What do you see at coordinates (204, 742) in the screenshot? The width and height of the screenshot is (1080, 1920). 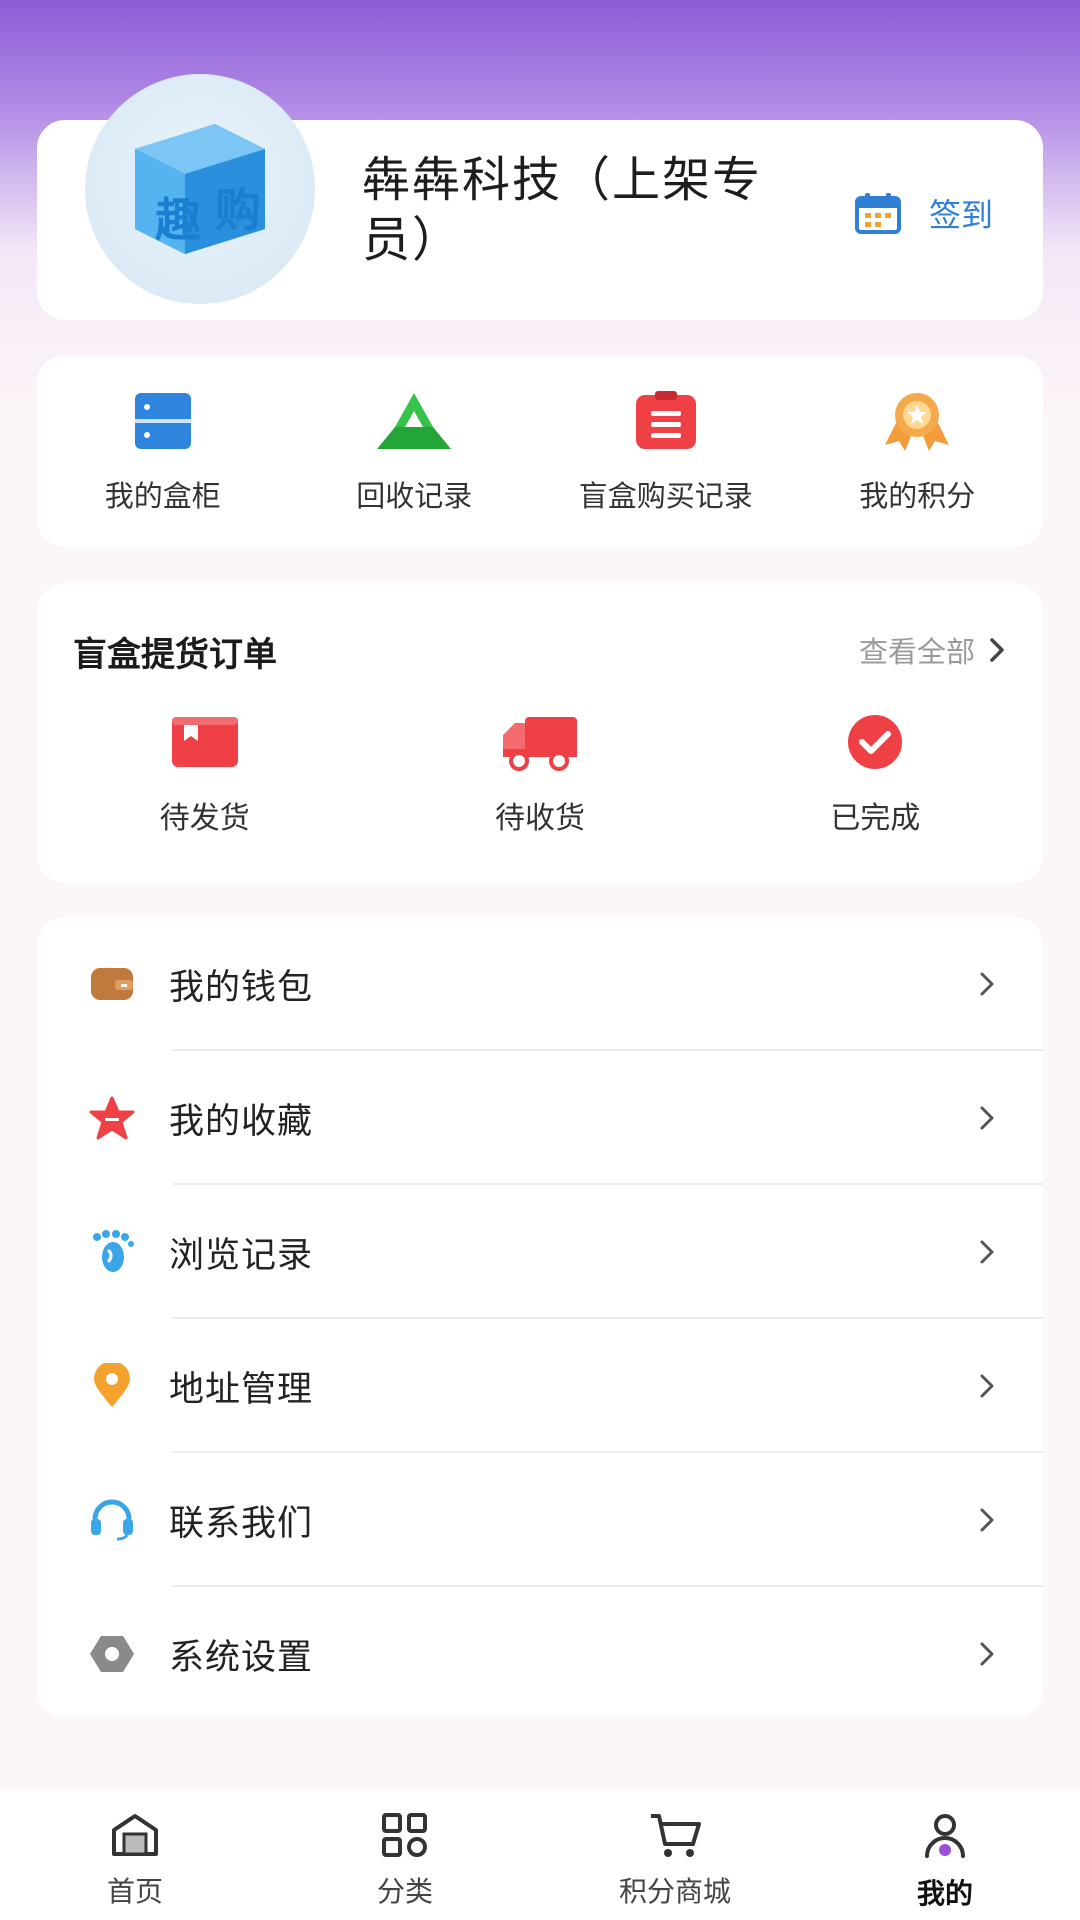 I see `package-icon` at bounding box center [204, 742].